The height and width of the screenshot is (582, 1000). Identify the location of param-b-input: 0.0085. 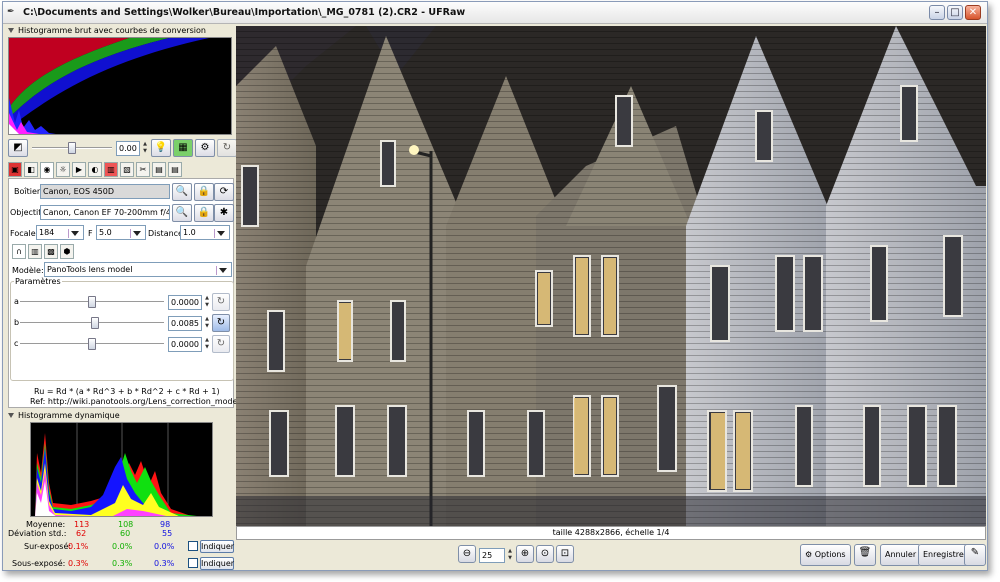
(185, 323).